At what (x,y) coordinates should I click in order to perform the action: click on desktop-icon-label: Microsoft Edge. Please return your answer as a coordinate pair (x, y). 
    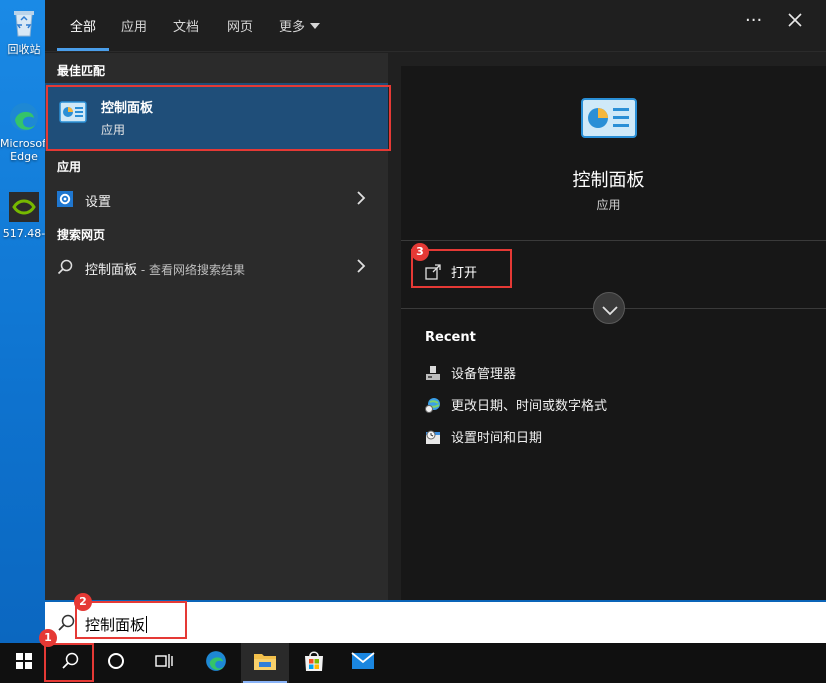
    Looking at the image, I should click on (25, 150).